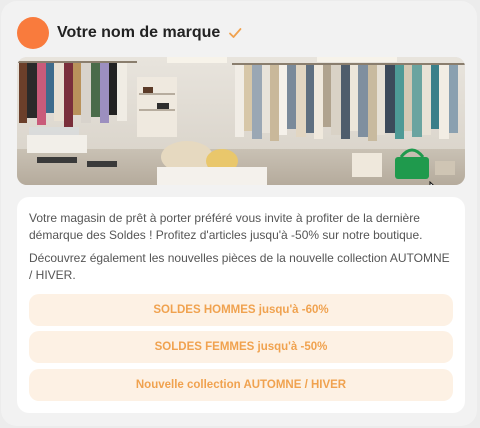  I want to click on mouse-cursor-icon, so click(431, 183).